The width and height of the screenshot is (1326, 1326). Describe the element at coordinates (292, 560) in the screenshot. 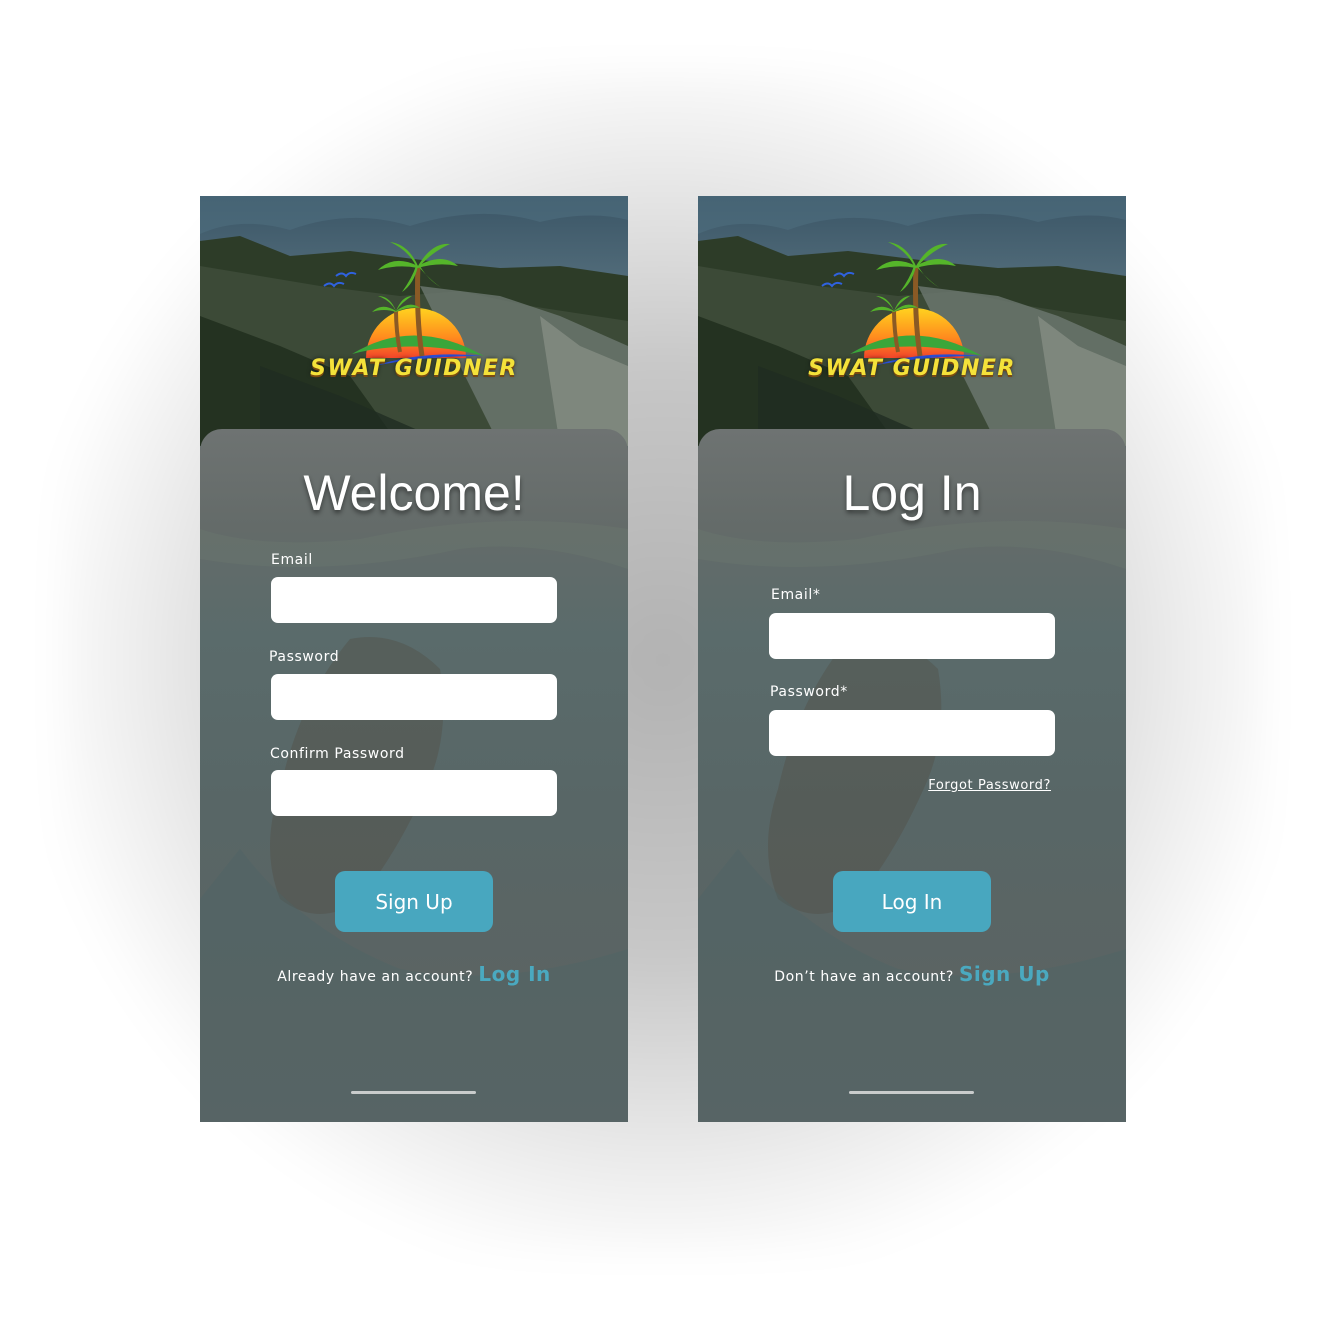

I see `email-label: Email` at that location.